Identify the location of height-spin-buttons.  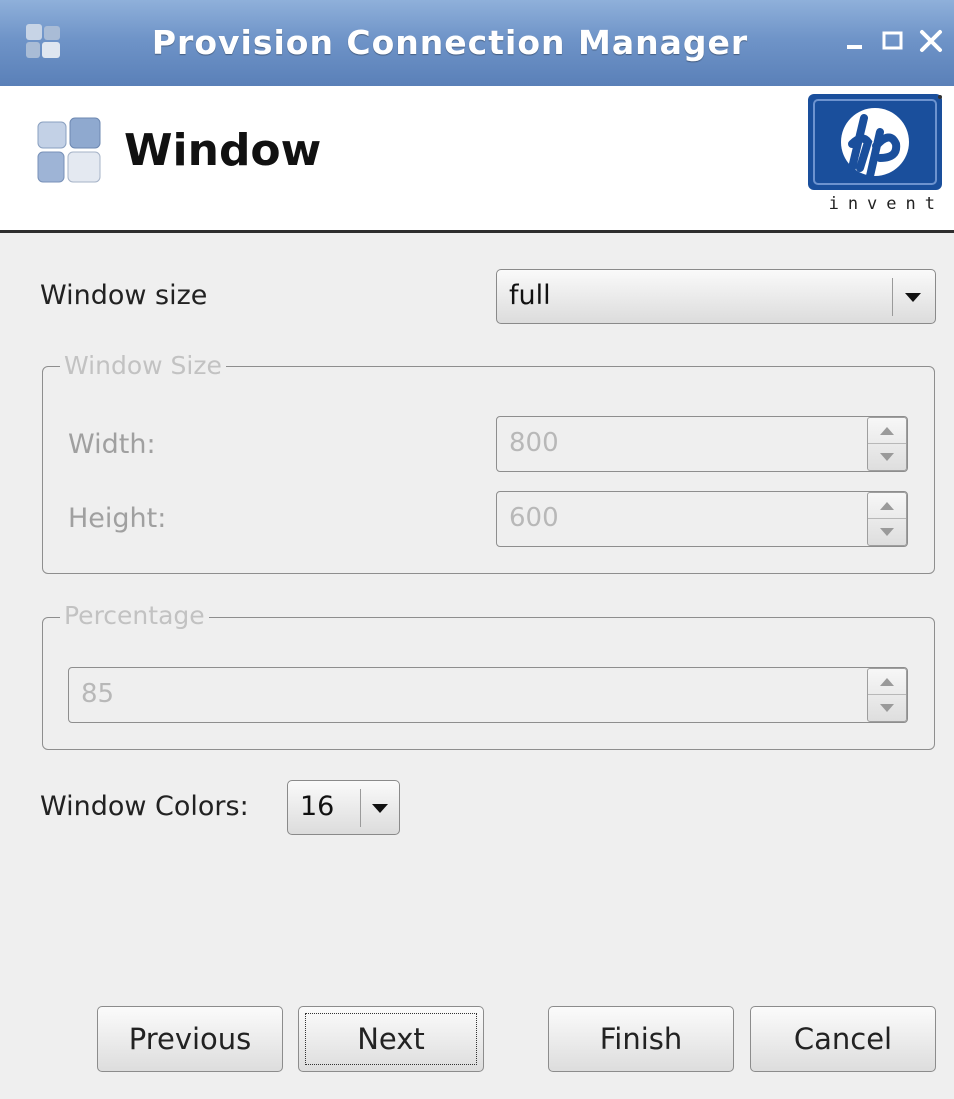
(887, 519).